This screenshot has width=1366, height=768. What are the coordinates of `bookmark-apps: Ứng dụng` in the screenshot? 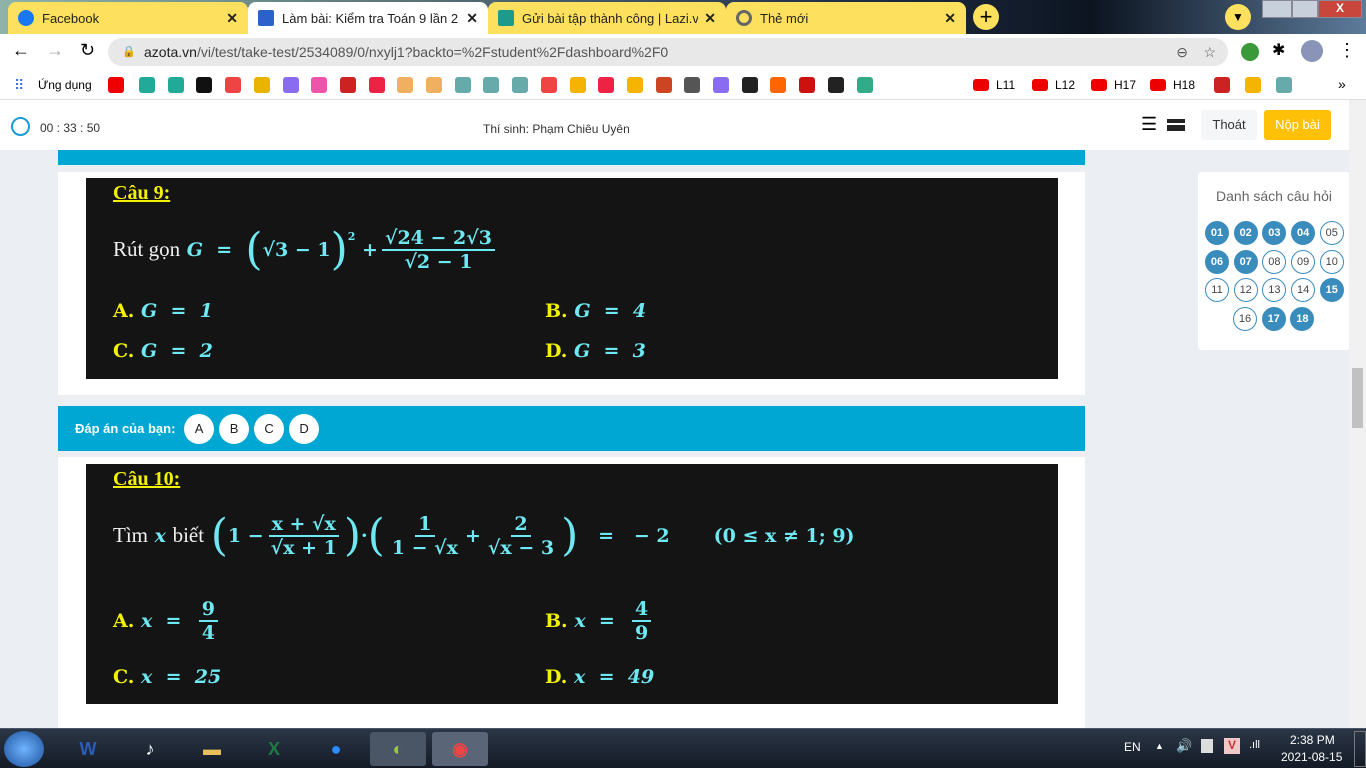 It's located at (65, 85).